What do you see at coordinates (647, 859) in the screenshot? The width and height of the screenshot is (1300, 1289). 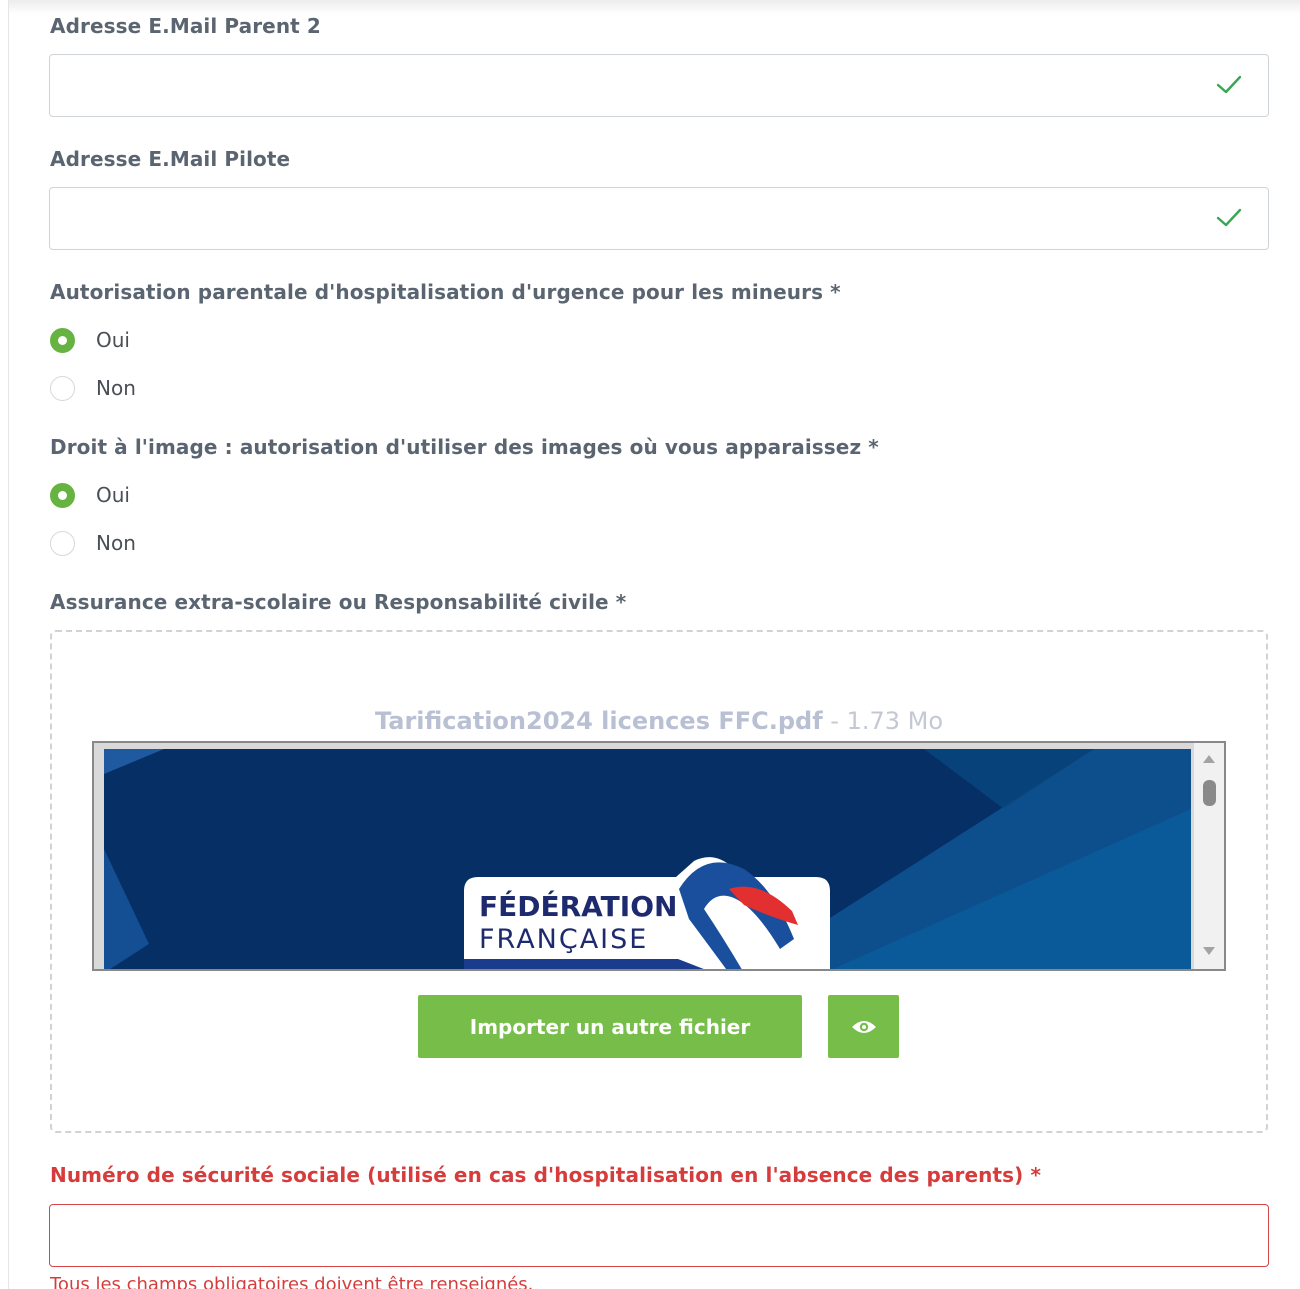 I see `pdf-preview-page: FÉDÉRATION FRANÇAISE` at bounding box center [647, 859].